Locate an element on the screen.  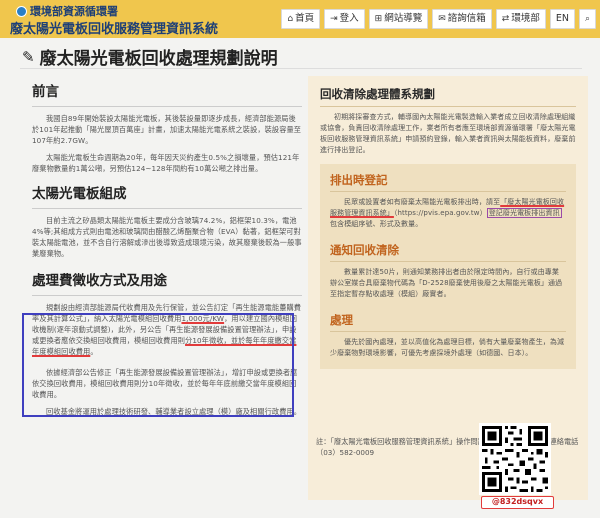
language-en-button: EN is located at coordinates (562, 19).